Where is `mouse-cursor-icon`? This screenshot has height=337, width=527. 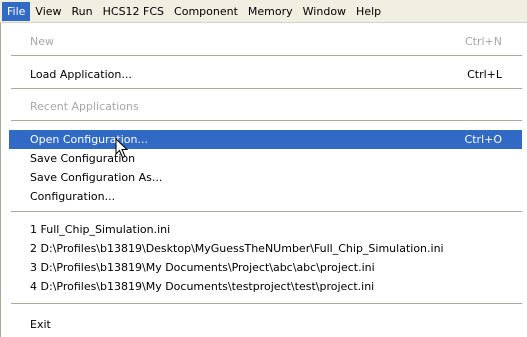
mouse-cursor-icon is located at coordinates (122, 148).